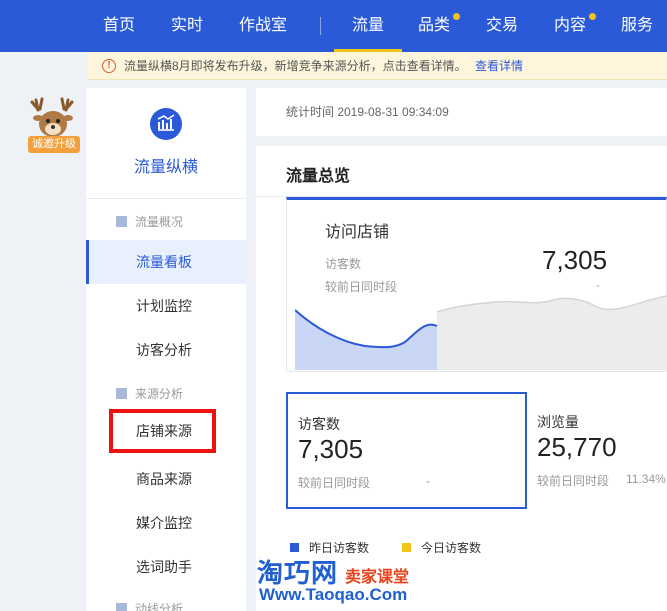  I want to click on metric-value: 7,305, so click(331, 449).